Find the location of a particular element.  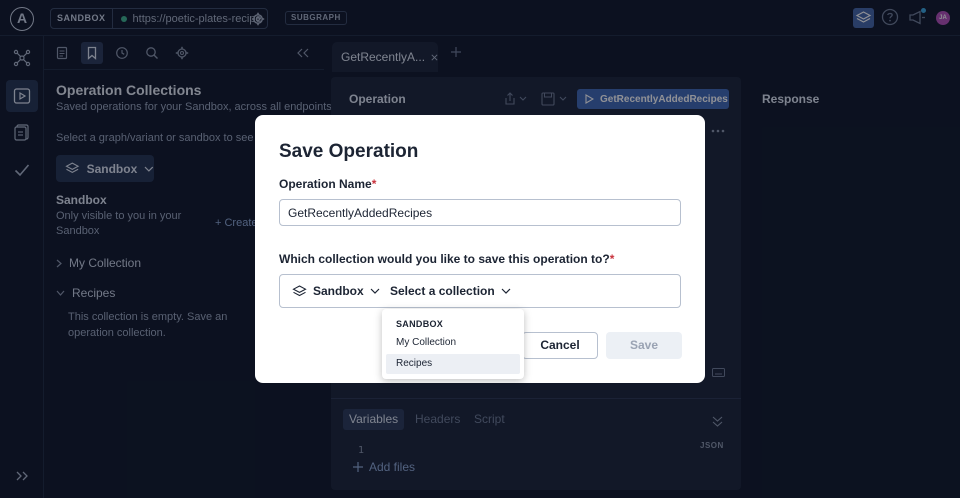

modal-title: Save Operation is located at coordinates (349, 151).